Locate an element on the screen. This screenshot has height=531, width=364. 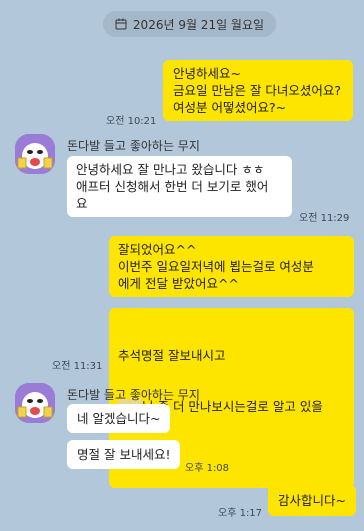
date-label: 2026년 9월 21일 월요일 is located at coordinates (198, 24).